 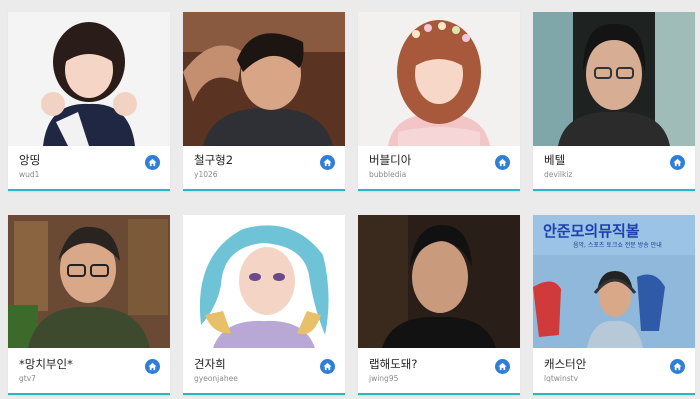 What do you see at coordinates (216, 378) in the screenshot?
I see `streamer-id: gyeonjahee` at bounding box center [216, 378].